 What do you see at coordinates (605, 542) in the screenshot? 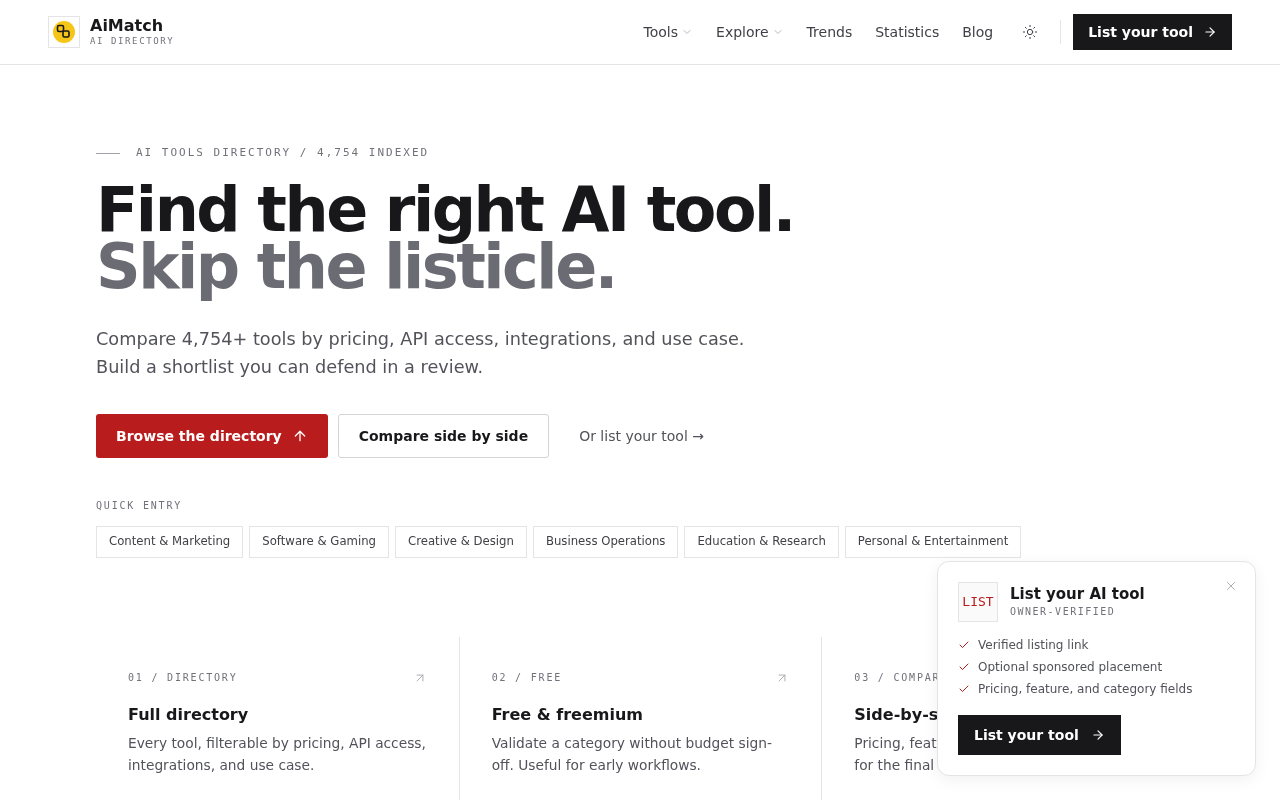
I see `category-chip: Business Operations` at bounding box center [605, 542].